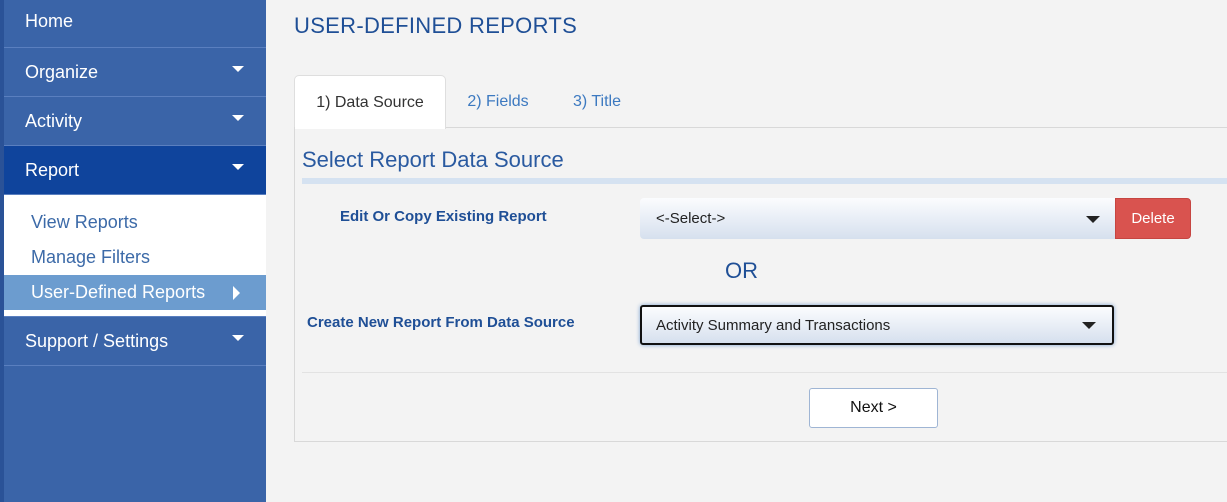 This screenshot has width=1227, height=502. What do you see at coordinates (135, 24) in the screenshot?
I see `nav-item-home: Home` at bounding box center [135, 24].